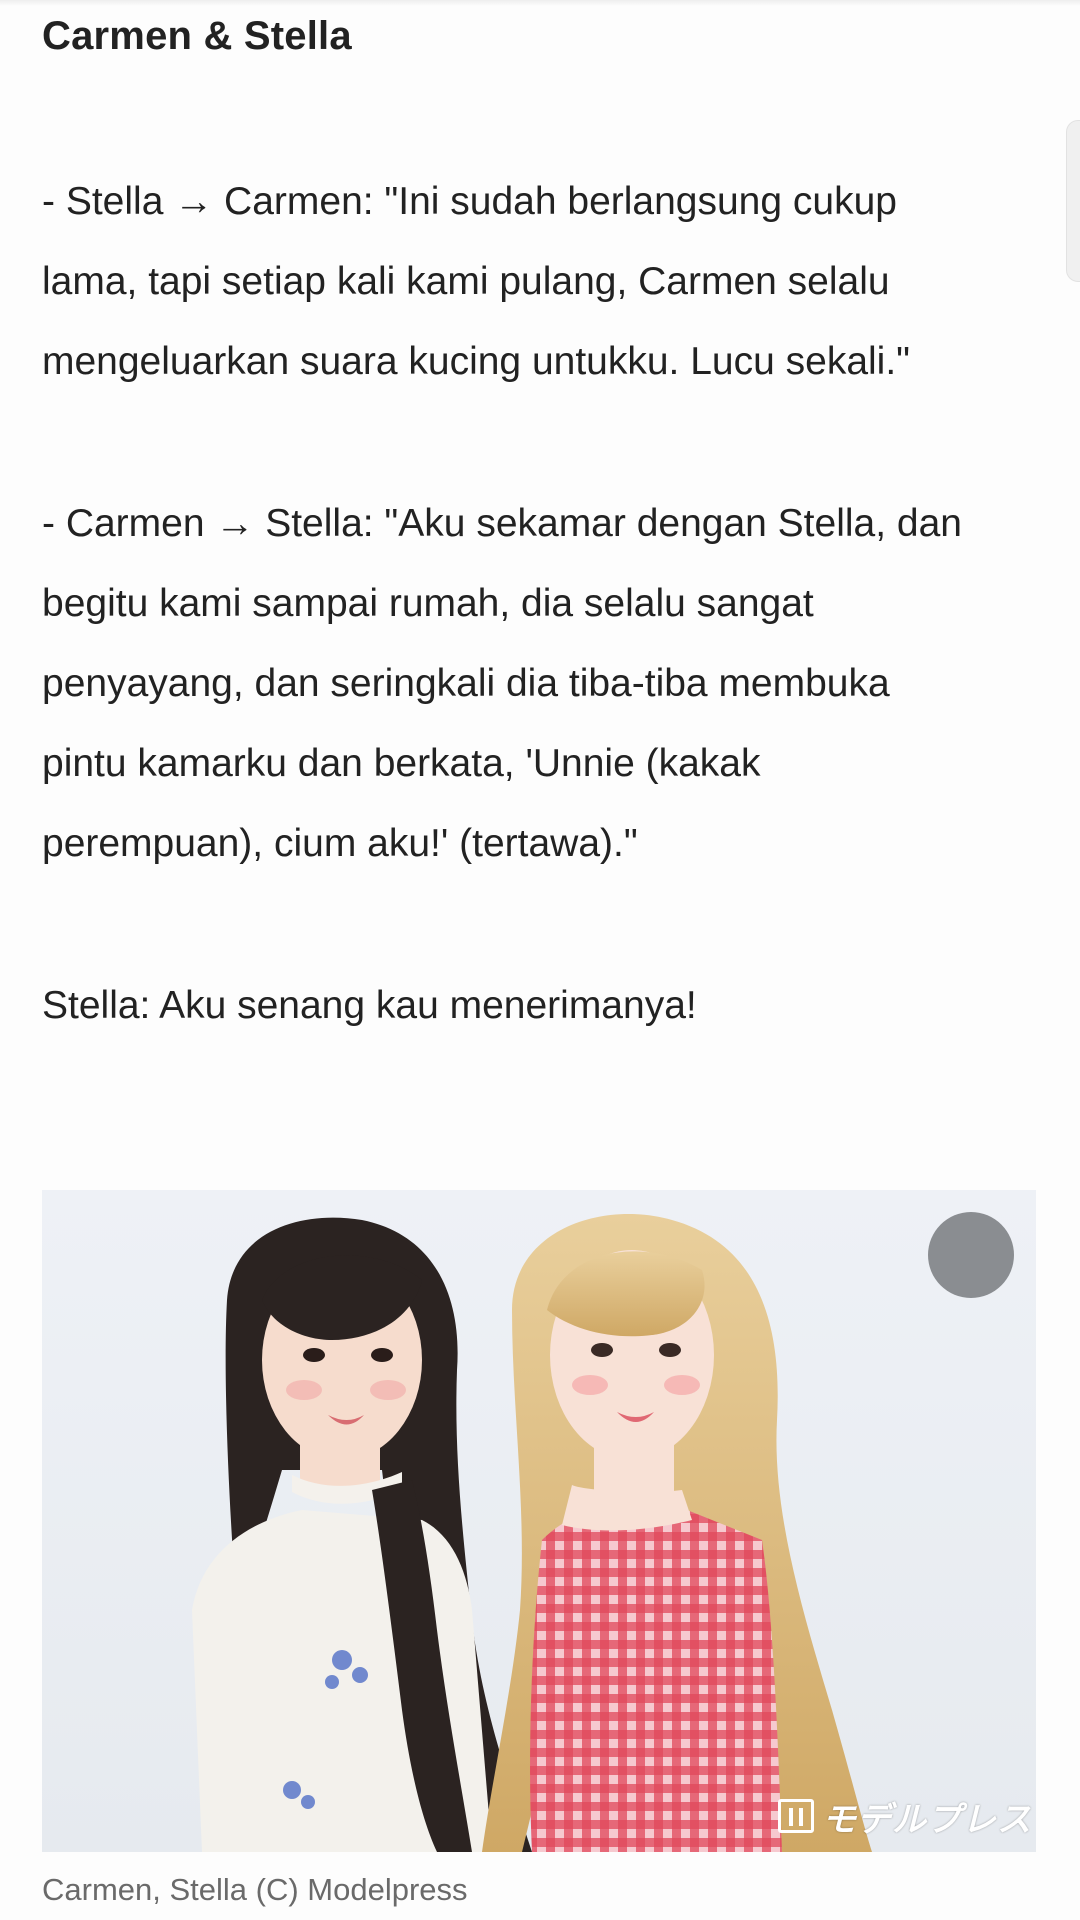  Describe the element at coordinates (197, 36) in the screenshot. I see `section-title: Carmen & Stella` at that location.